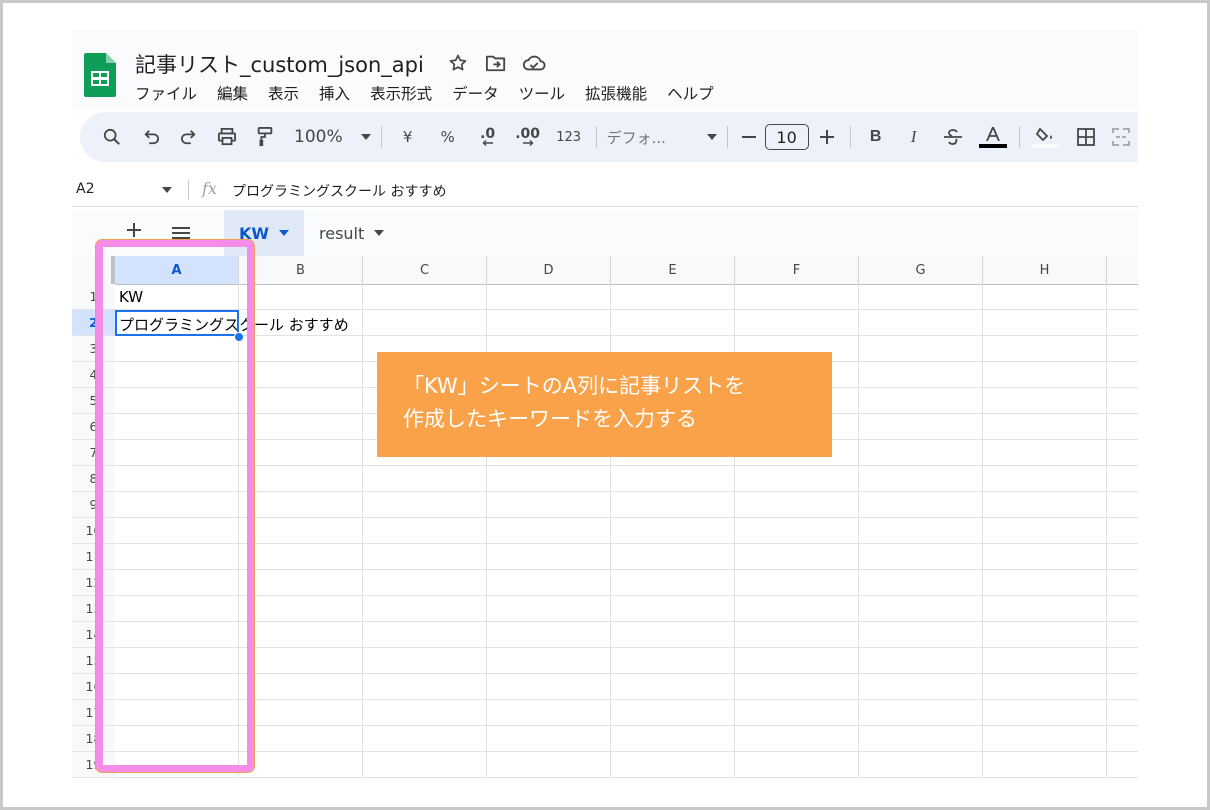 The image size is (1210, 810). I want to click on paint-format-icon, so click(265, 137).